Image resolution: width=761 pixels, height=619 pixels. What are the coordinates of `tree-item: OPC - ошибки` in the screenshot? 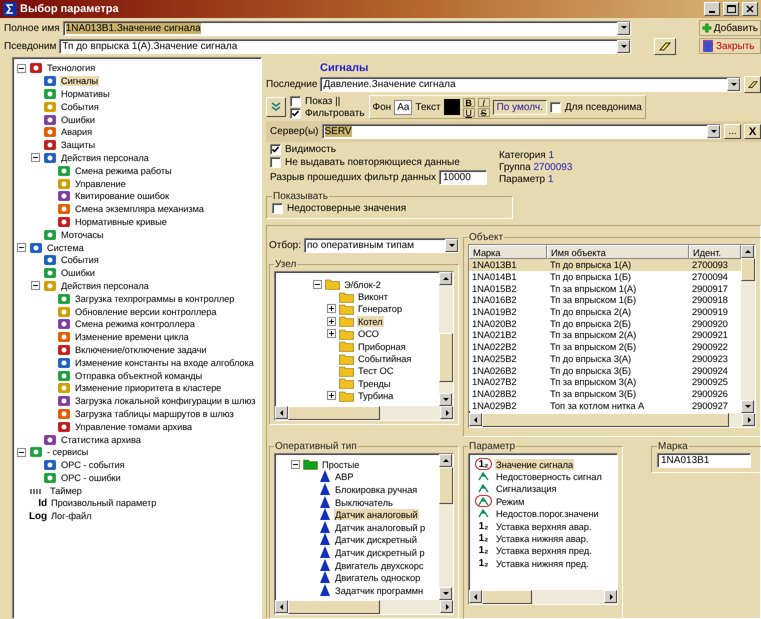 It's located at (91, 477).